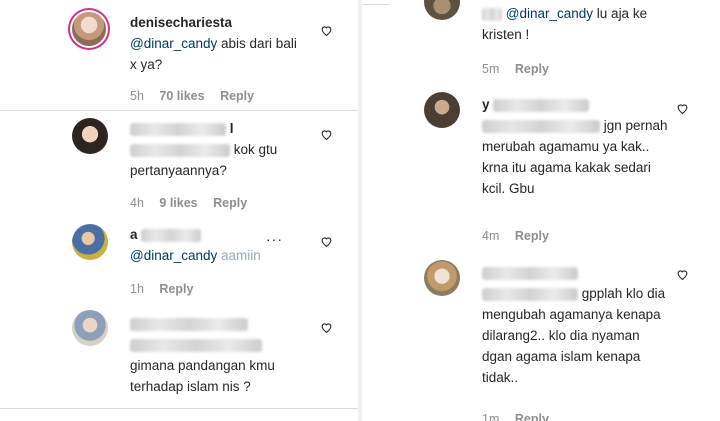 This screenshot has height=421, width=720. I want to click on comment-time: 1m, so click(491, 416).